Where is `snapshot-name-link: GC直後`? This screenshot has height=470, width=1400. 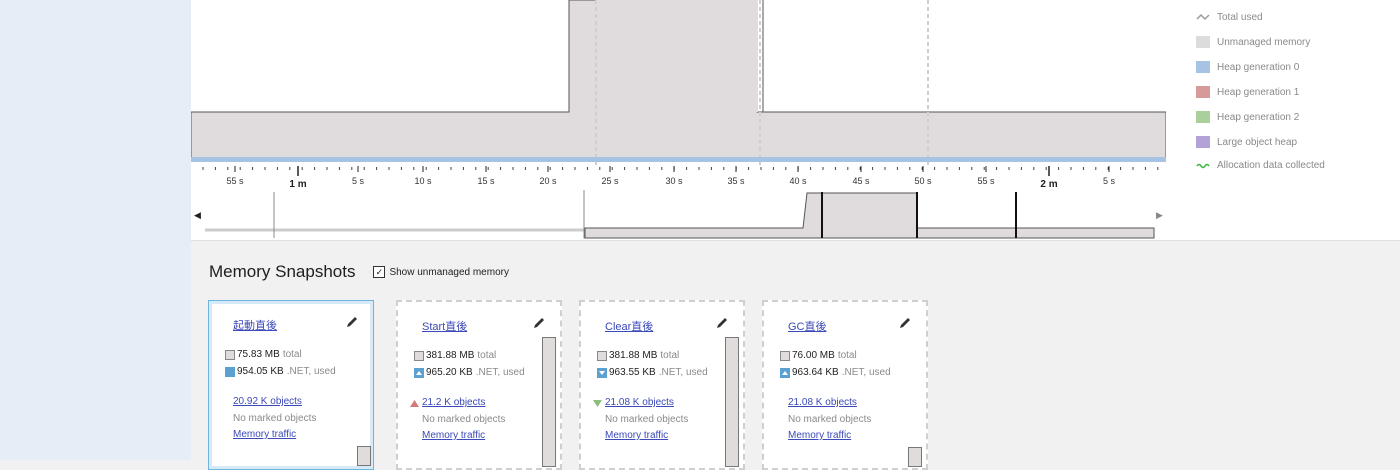
snapshot-name-link: GC直後 is located at coordinates (807, 326).